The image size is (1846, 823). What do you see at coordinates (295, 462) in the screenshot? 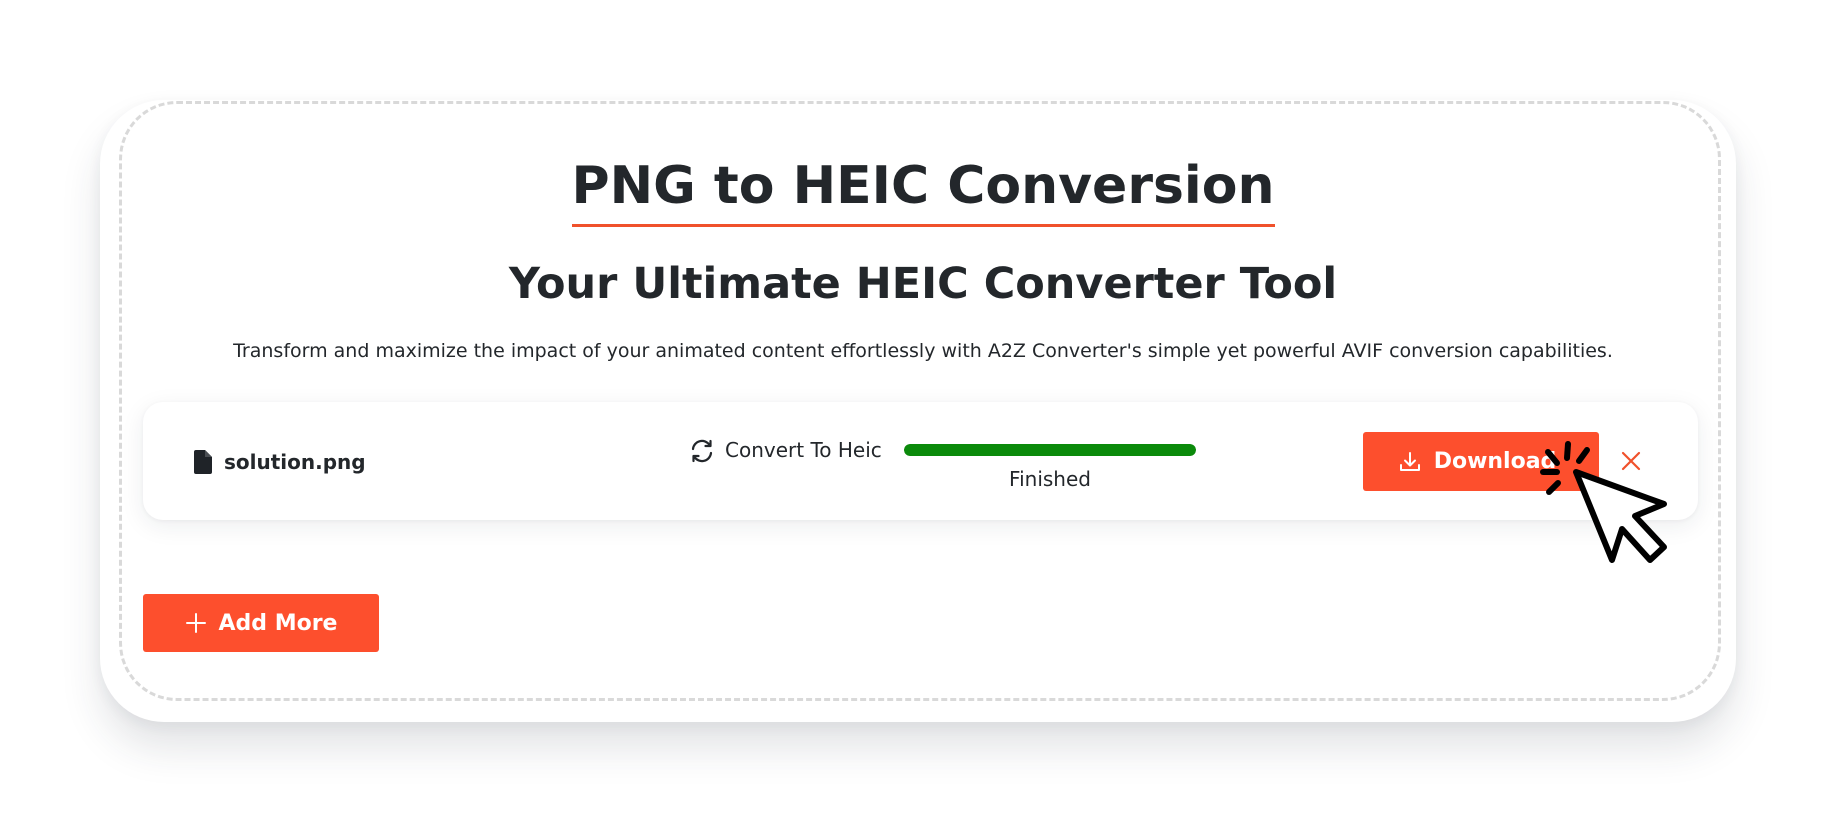
I see `file-name: solution.png` at bounding box center [295, 462].